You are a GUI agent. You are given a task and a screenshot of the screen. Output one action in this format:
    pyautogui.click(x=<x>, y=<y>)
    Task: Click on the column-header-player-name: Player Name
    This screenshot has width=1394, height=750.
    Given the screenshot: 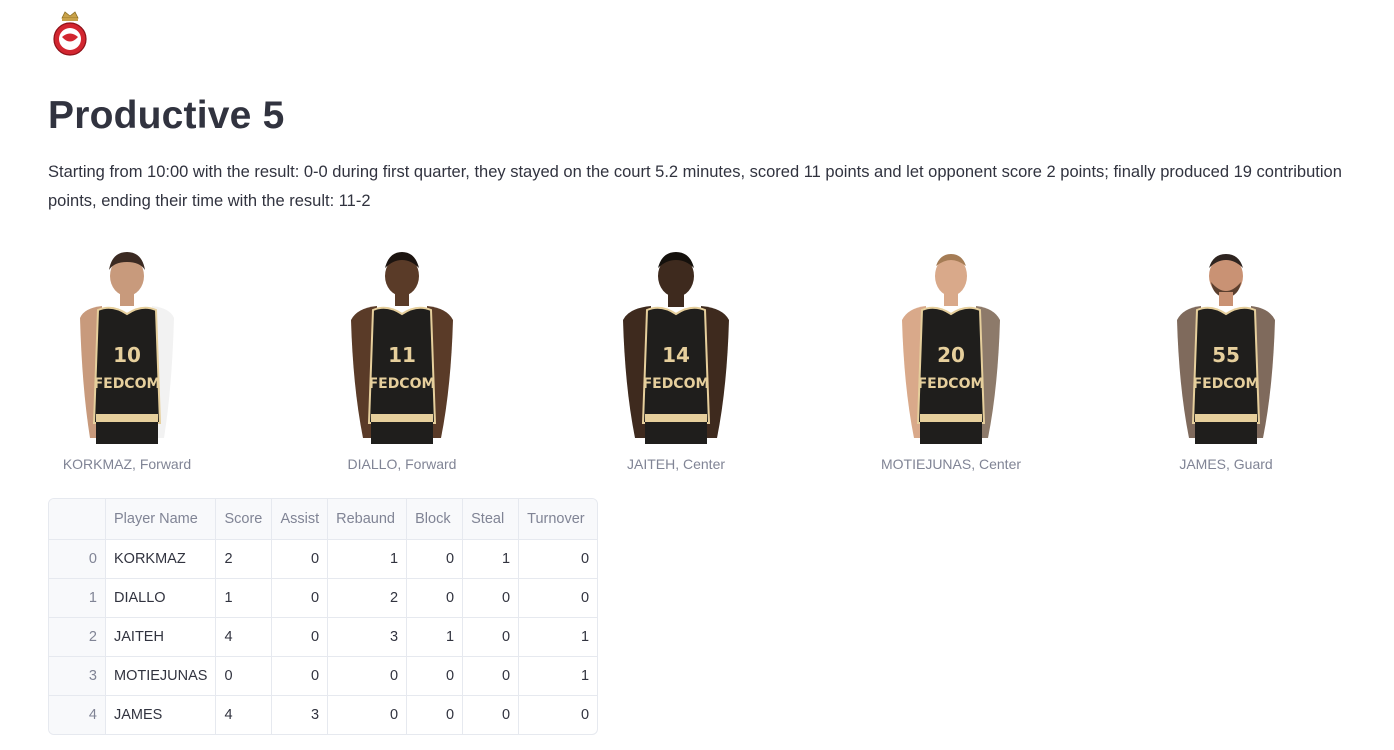 What is the action you would take?
    pyautogui.click(x=161, y=519)
    